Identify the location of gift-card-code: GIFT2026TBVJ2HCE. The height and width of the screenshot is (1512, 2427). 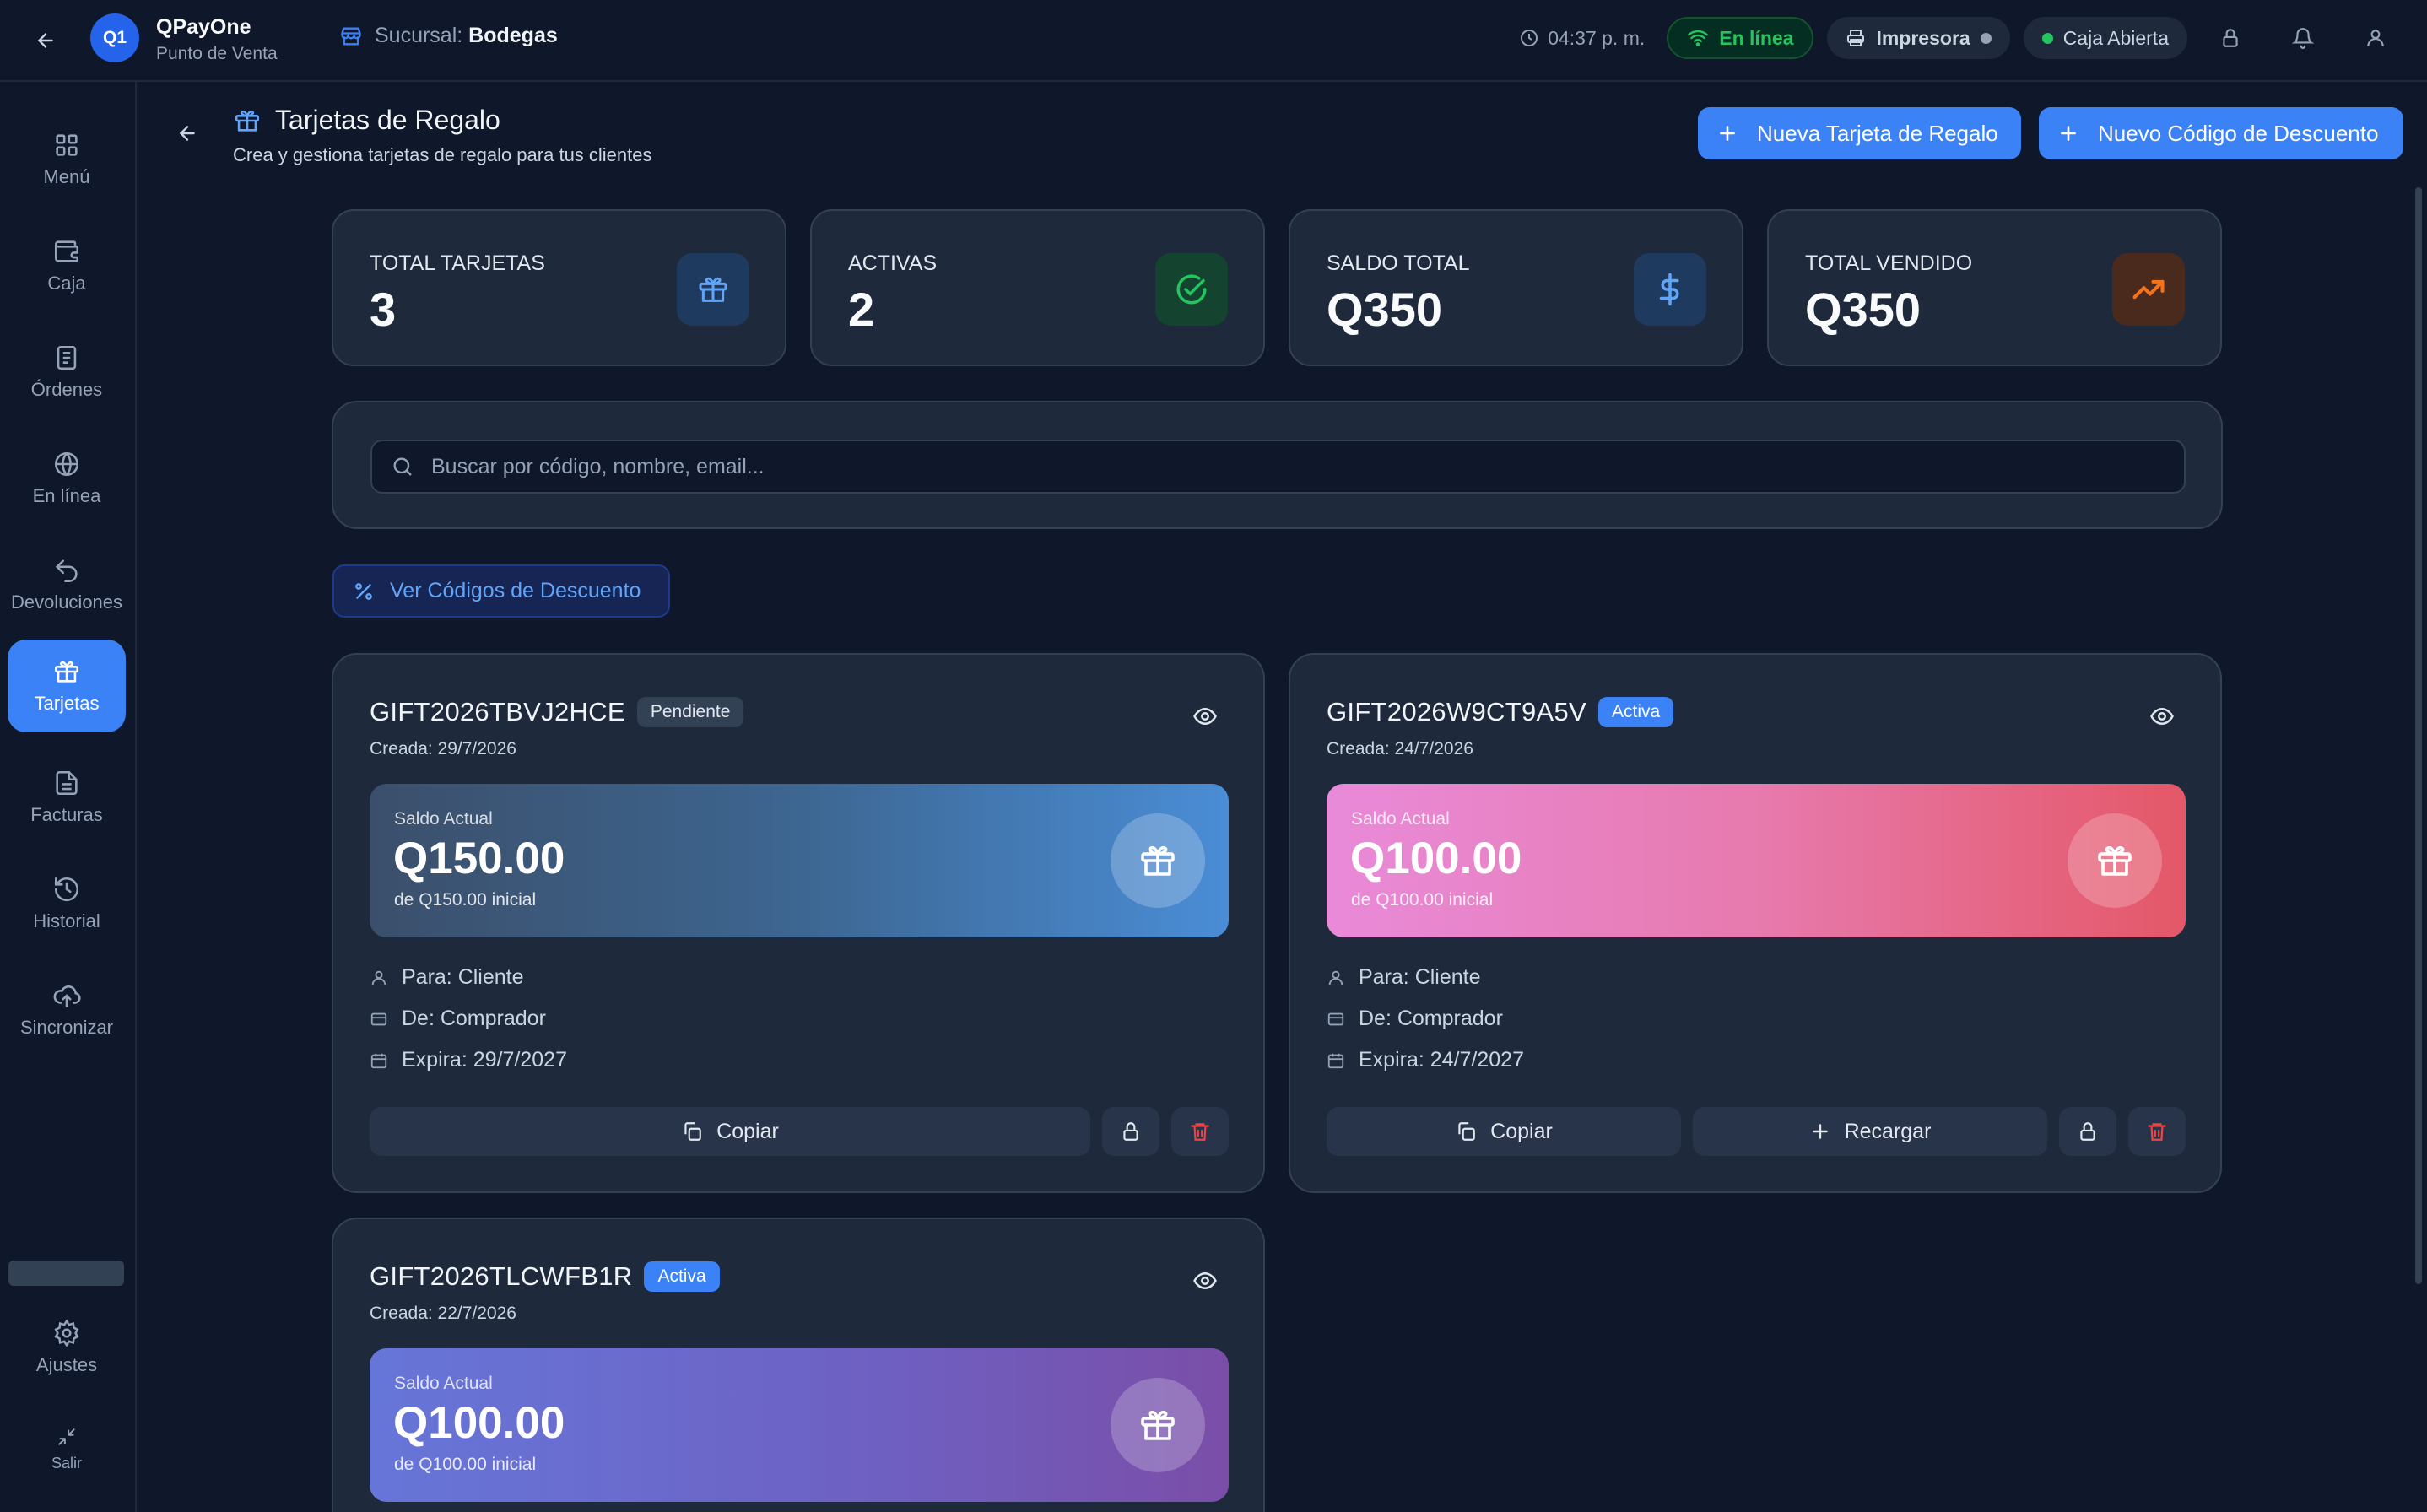
(497, 711).